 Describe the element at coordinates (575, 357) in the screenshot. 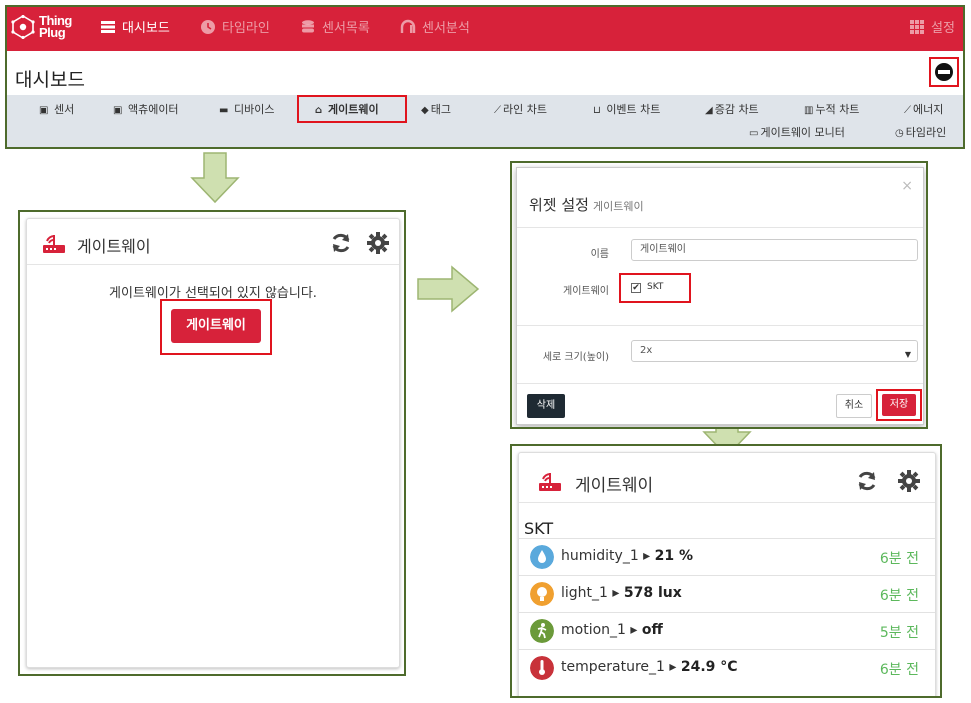

I see `height-label: 세로 크기(높이)` at that location.